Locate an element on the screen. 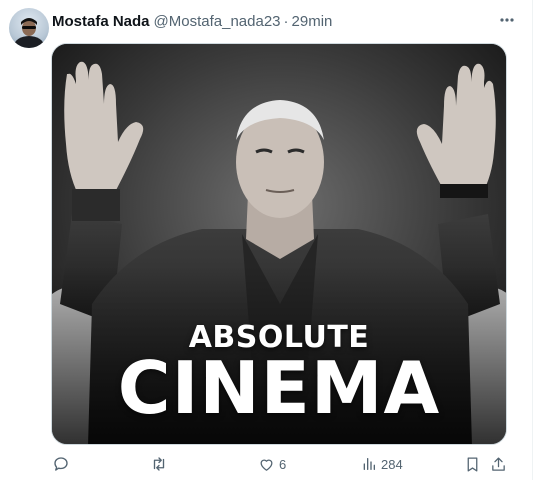  more-icon is located at coordinates (507, 20).